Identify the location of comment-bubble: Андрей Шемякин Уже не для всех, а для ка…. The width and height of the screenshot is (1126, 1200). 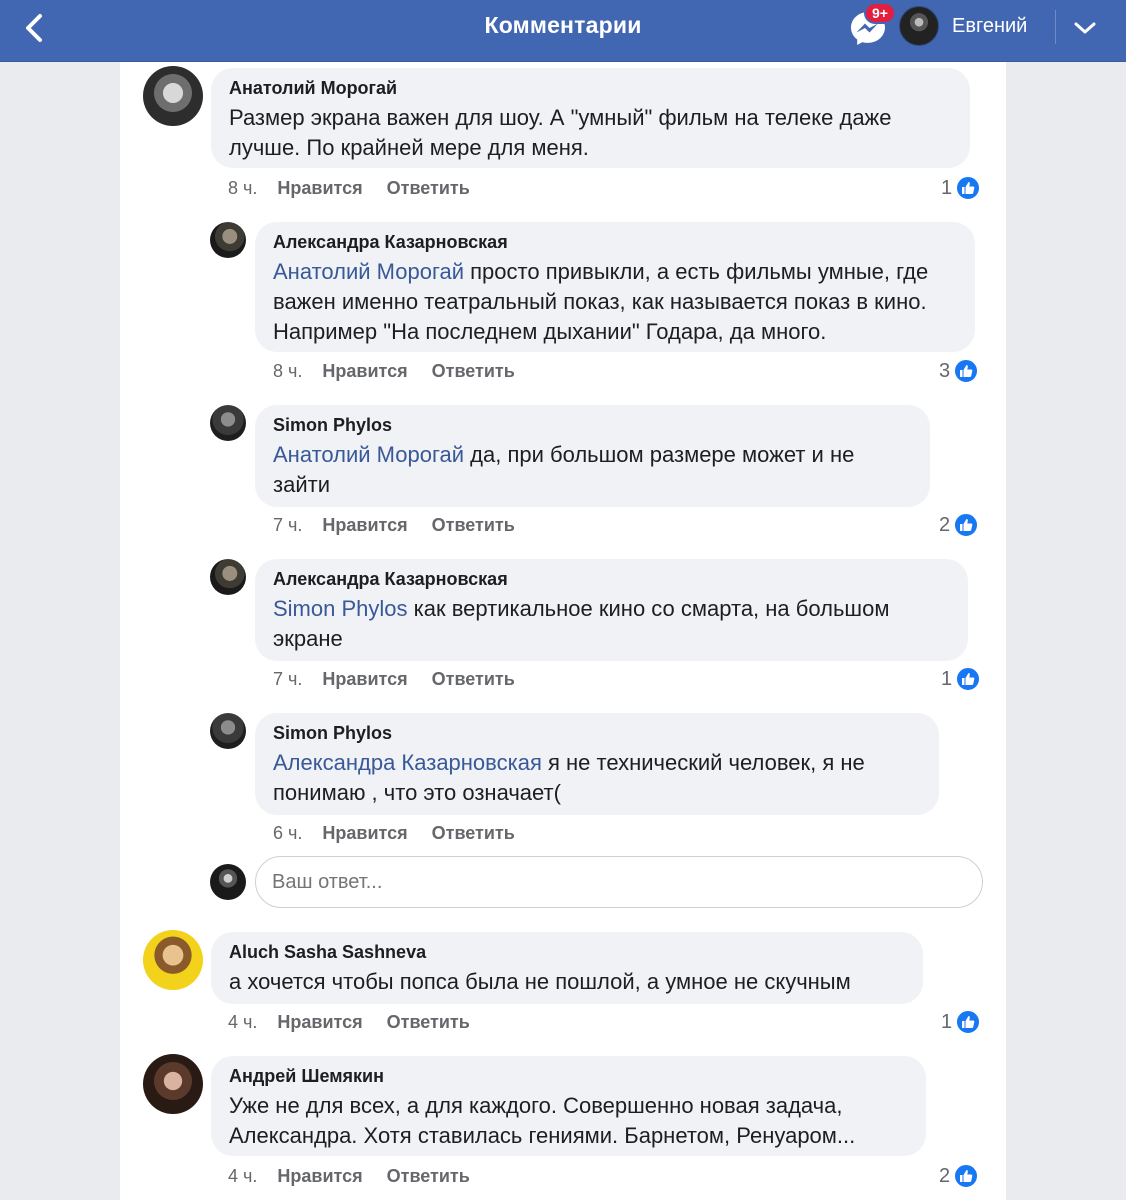
(568, 1106).